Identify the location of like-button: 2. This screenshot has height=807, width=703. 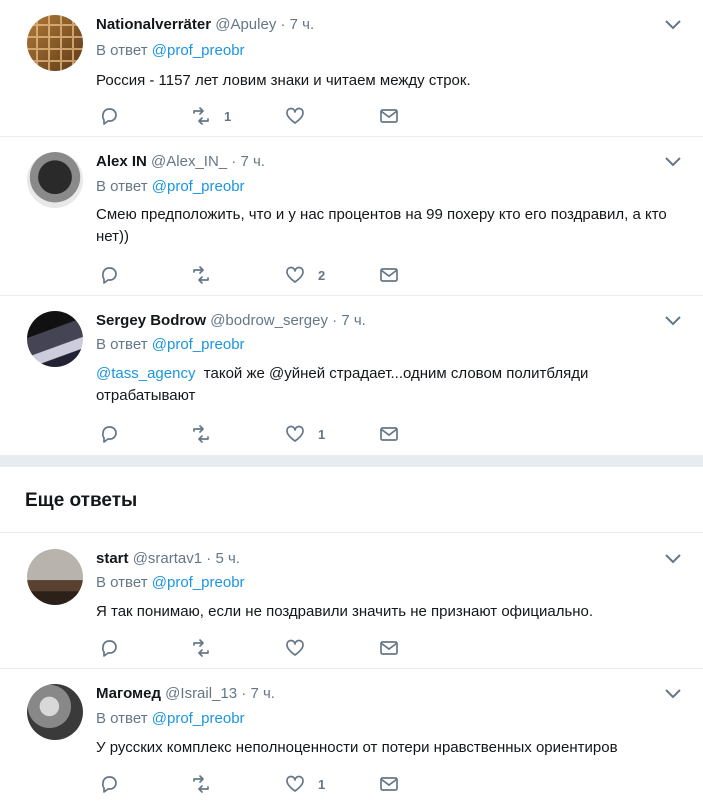
(304, 275).